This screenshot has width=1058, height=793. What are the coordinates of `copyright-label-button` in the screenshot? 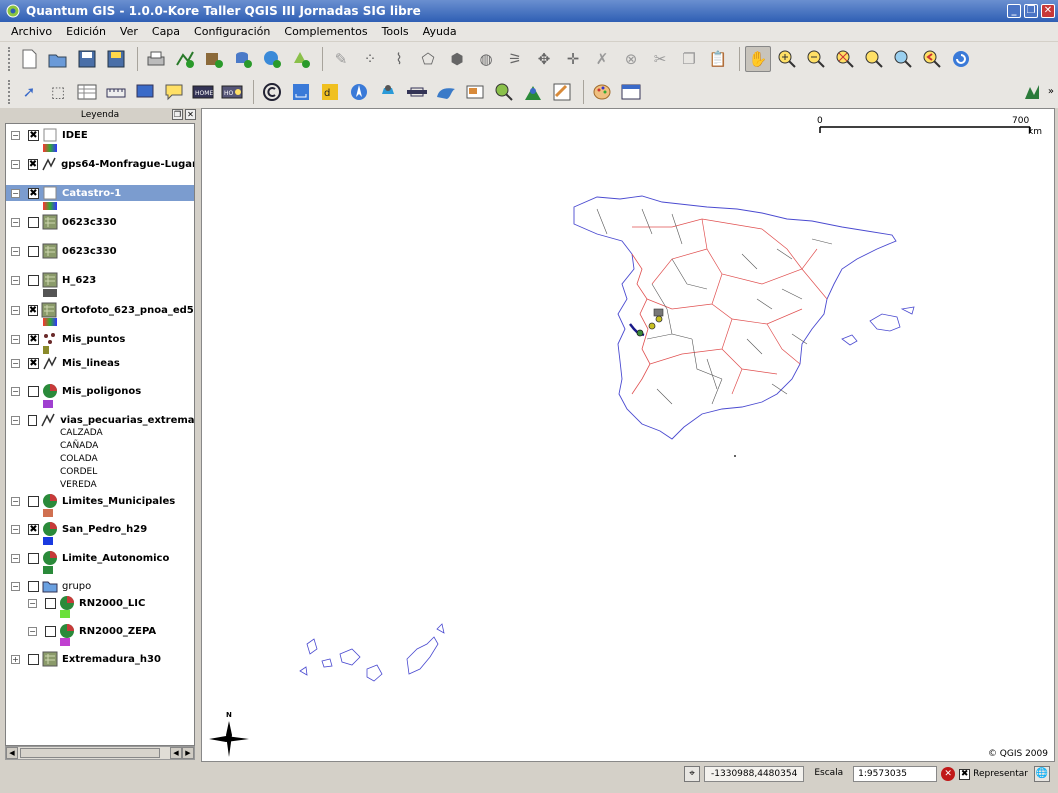 It's located at (272, 92).